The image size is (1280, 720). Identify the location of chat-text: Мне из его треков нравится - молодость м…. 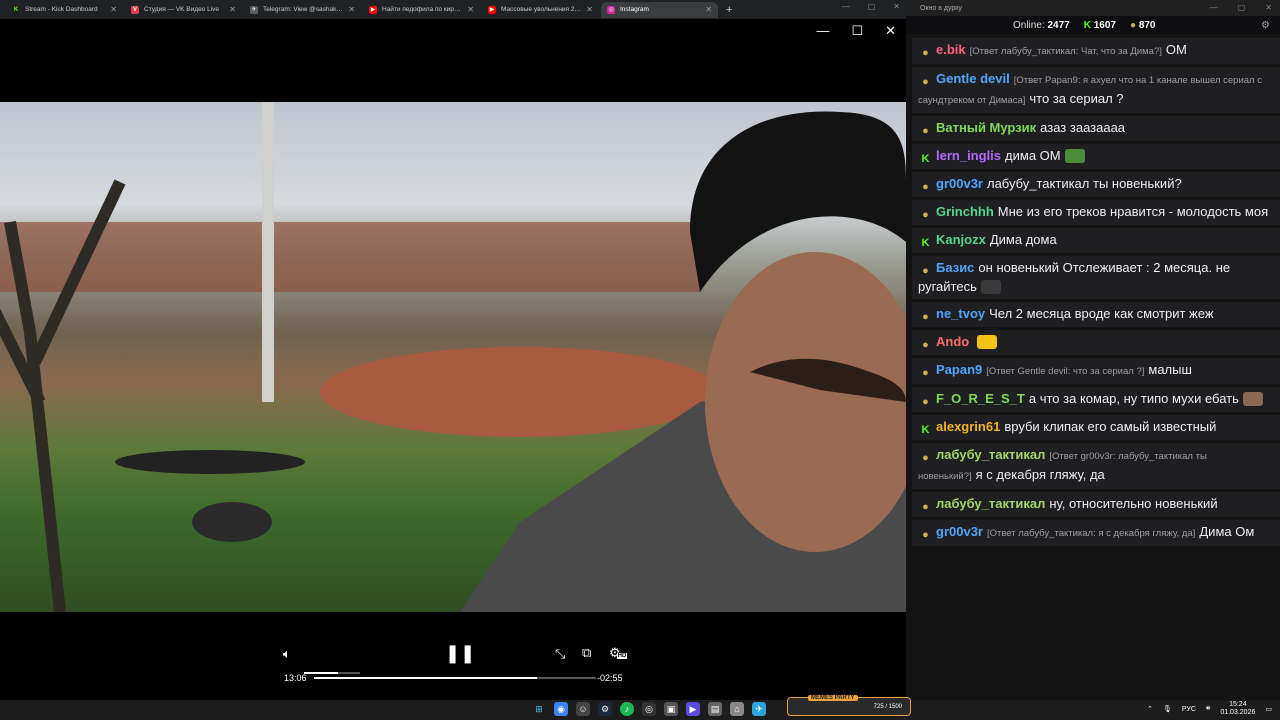
(1133, 211).